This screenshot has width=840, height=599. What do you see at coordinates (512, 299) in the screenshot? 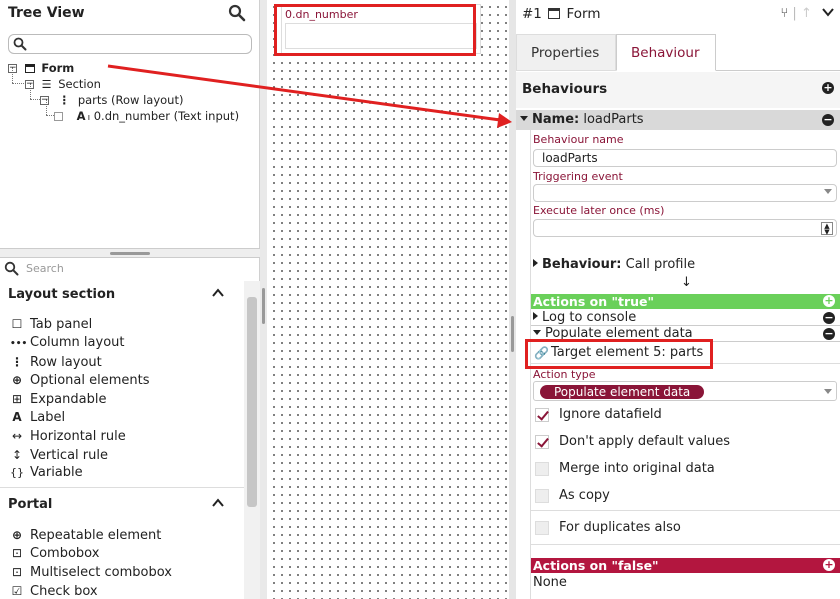
I see `right-splitter` at bounding box center [512, 299].